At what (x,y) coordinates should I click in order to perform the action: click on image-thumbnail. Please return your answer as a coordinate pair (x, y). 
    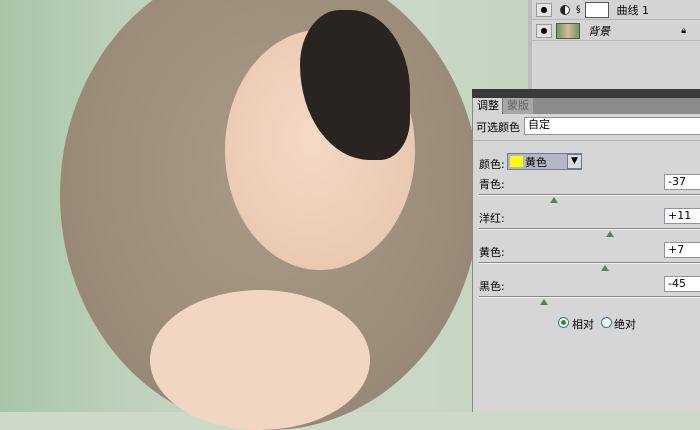
    Looking at the image, I should click on (568, 30).